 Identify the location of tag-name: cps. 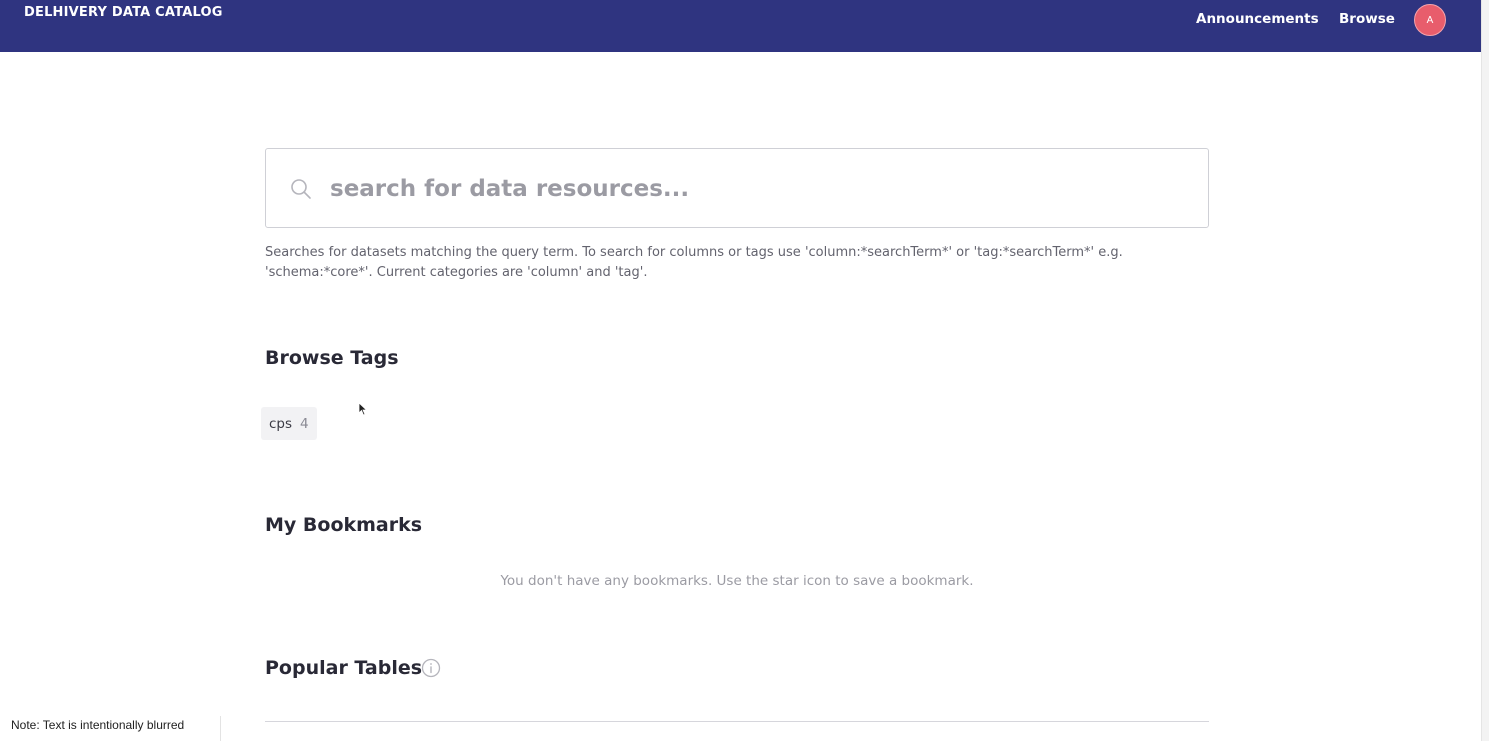
(281, 423).